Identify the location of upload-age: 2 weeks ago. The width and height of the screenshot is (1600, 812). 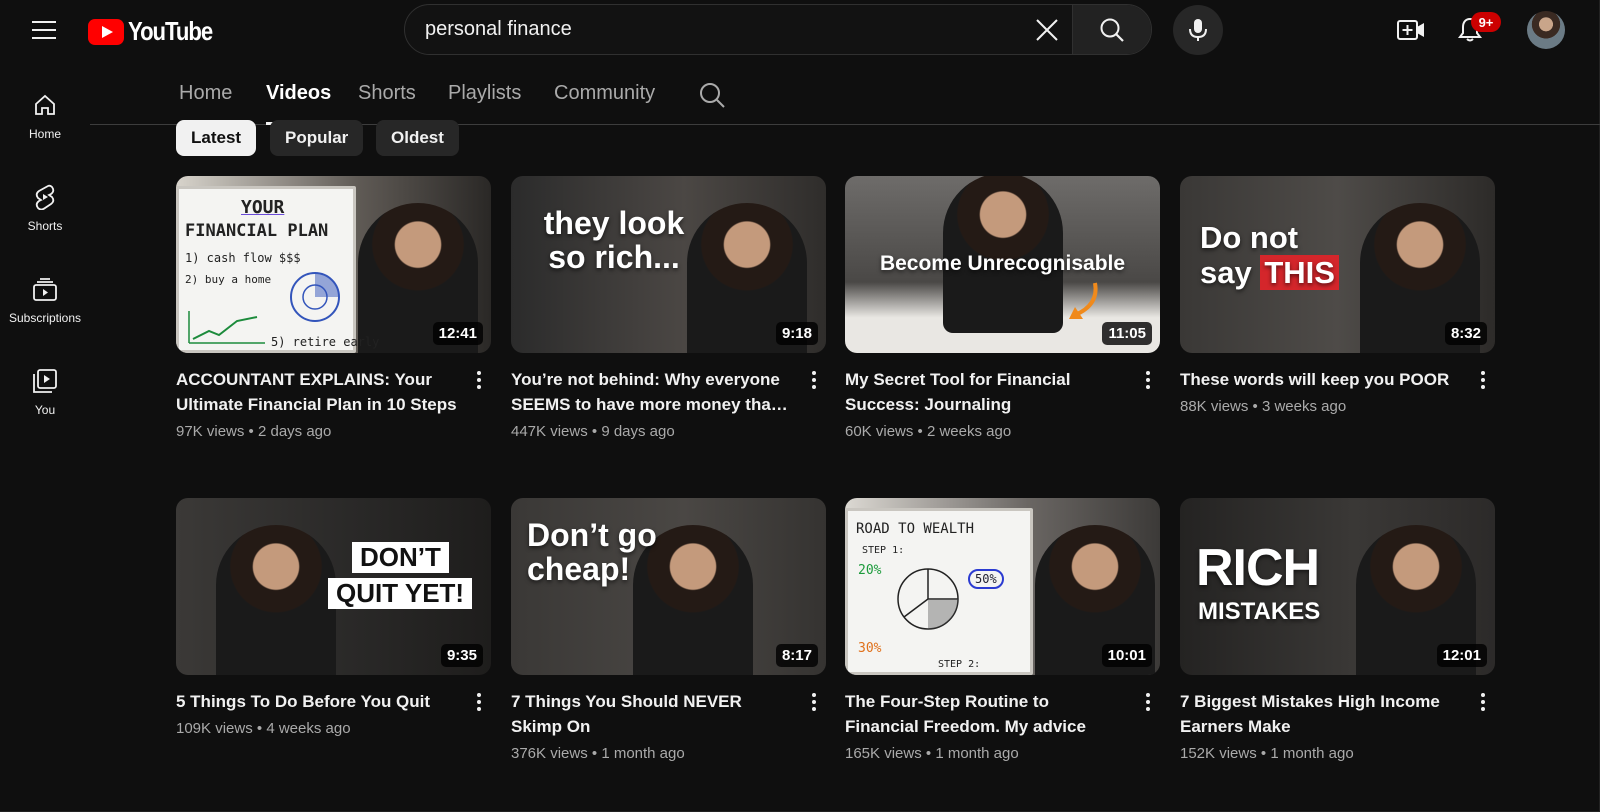
(969, 431).